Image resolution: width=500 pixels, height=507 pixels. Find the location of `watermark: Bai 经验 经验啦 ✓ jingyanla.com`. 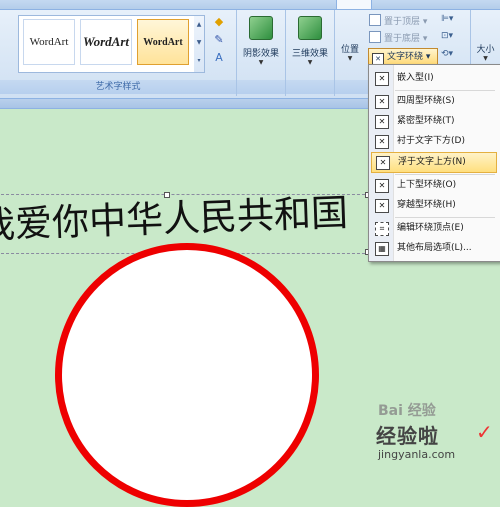

watermark: Bai 经验 经验啦 ✓ jingyanla.com is located at coordinates (413, 433).